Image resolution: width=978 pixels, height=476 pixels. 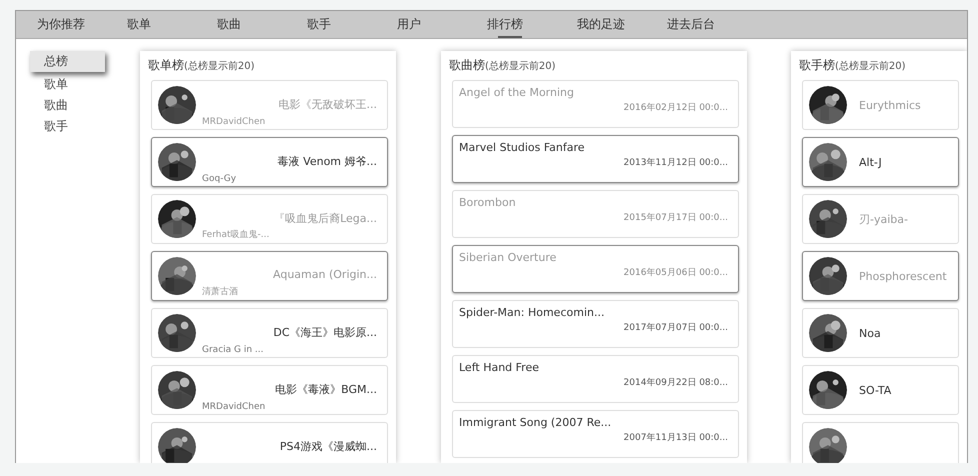 What do you see at coordinates (870, 333) in the screenshot?
I see `singer-name: Noa` at bounding box center [870, 333].